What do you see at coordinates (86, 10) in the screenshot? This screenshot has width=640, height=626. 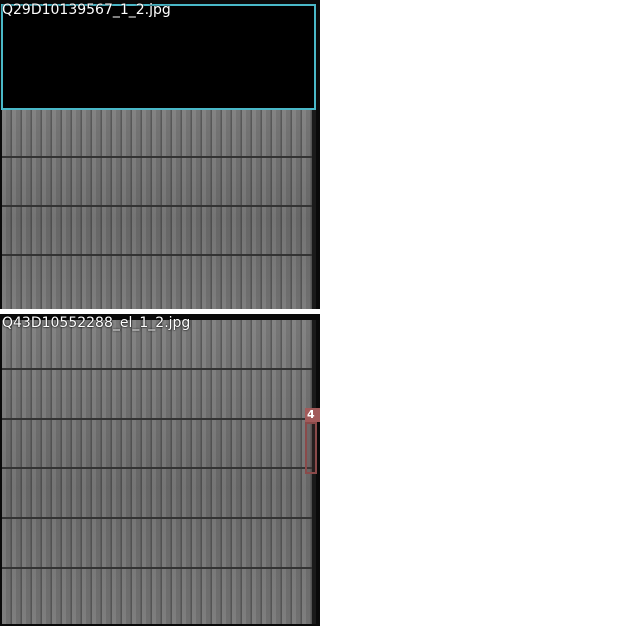 I see `filename-label: Q29D10139567_1_2.jpg` at bounding box center [86, 10].